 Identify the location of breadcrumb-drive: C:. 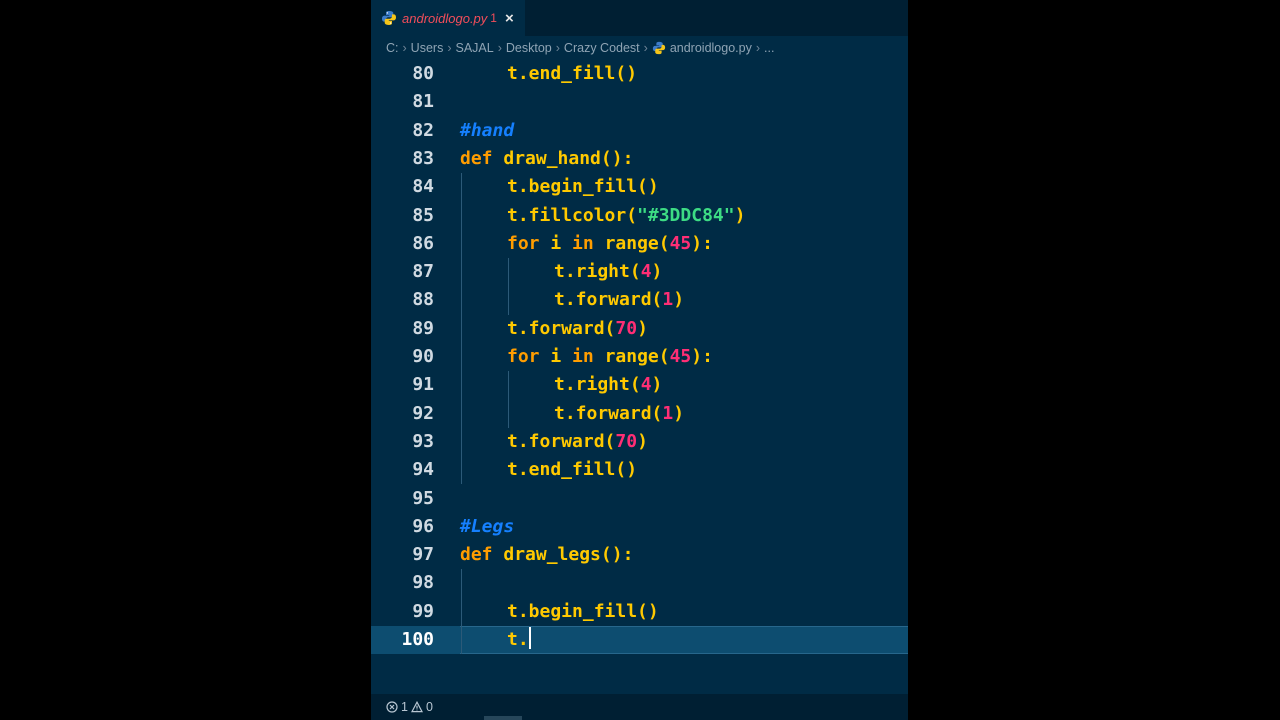
(392, 48).